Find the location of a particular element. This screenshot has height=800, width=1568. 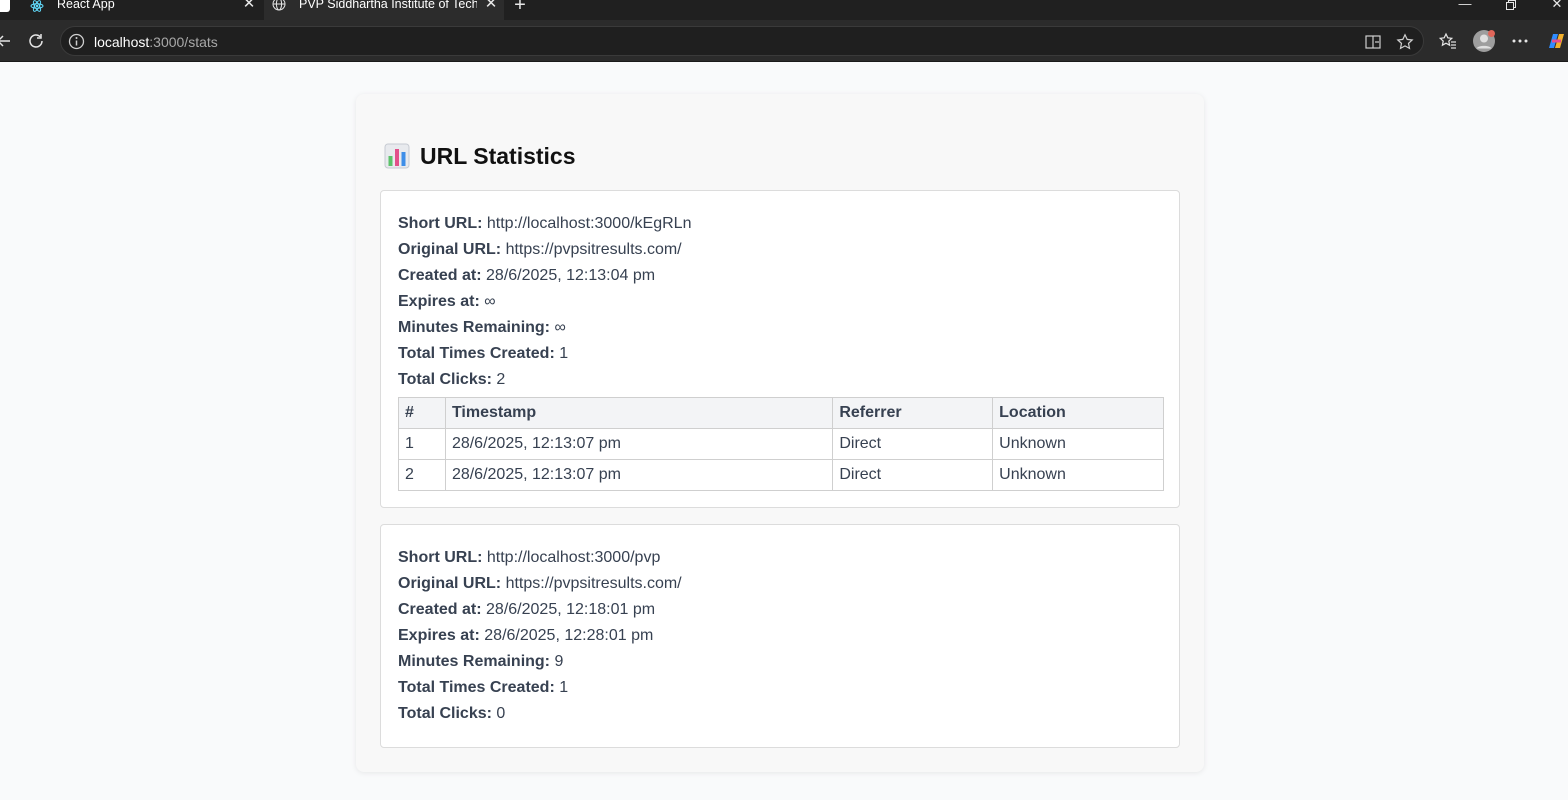

url-text: localhost:3000/stats is located at coordinates (156, 42).